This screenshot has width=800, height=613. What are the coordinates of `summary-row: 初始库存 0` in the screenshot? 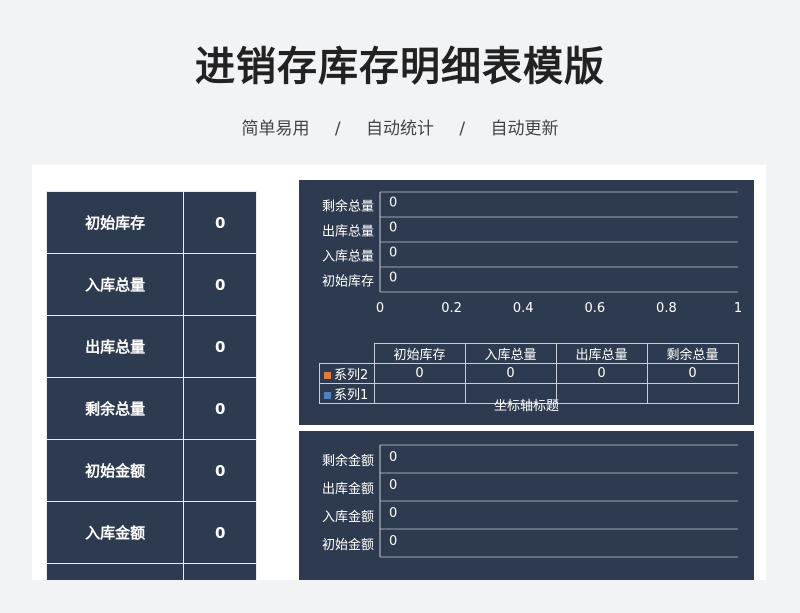 It's located at (151, 222).